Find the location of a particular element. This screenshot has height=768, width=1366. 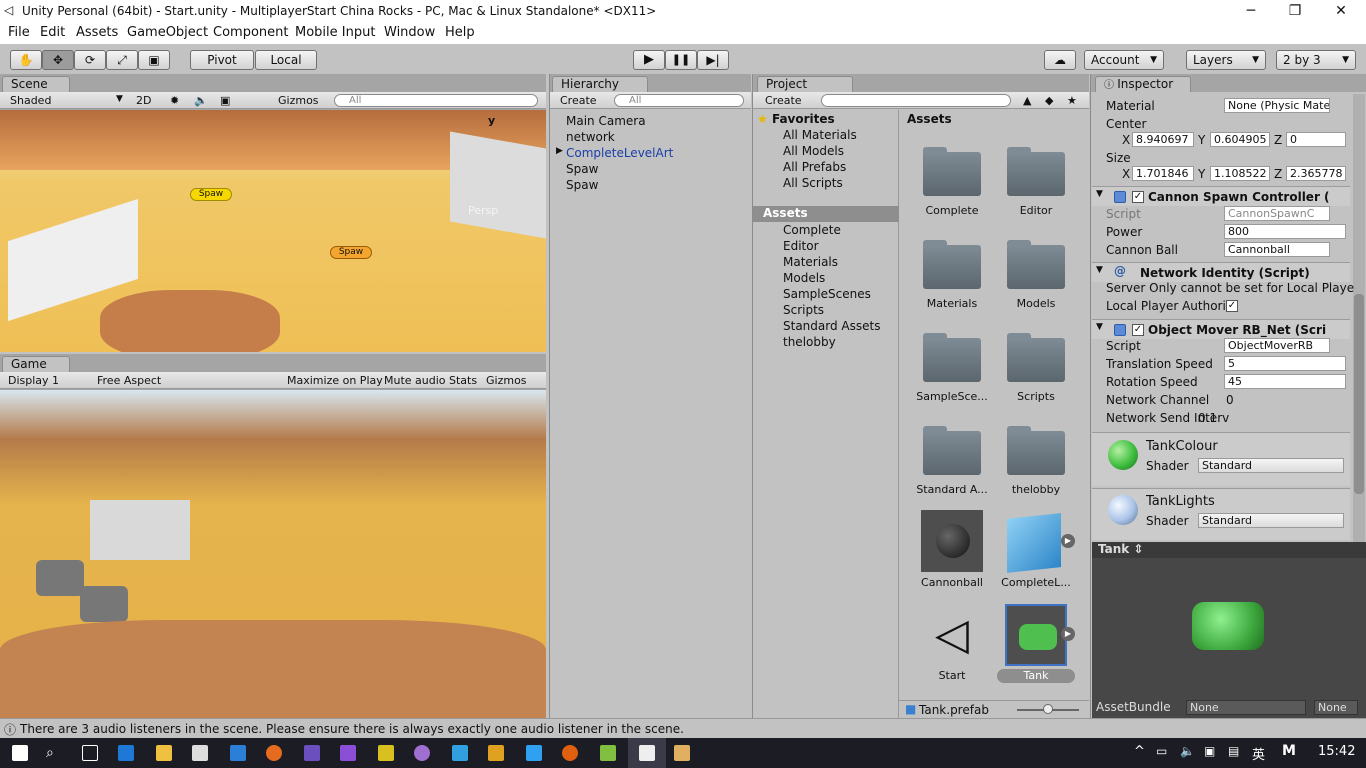

tree-folder: Standard Assets is located at coordinates (831, 326).